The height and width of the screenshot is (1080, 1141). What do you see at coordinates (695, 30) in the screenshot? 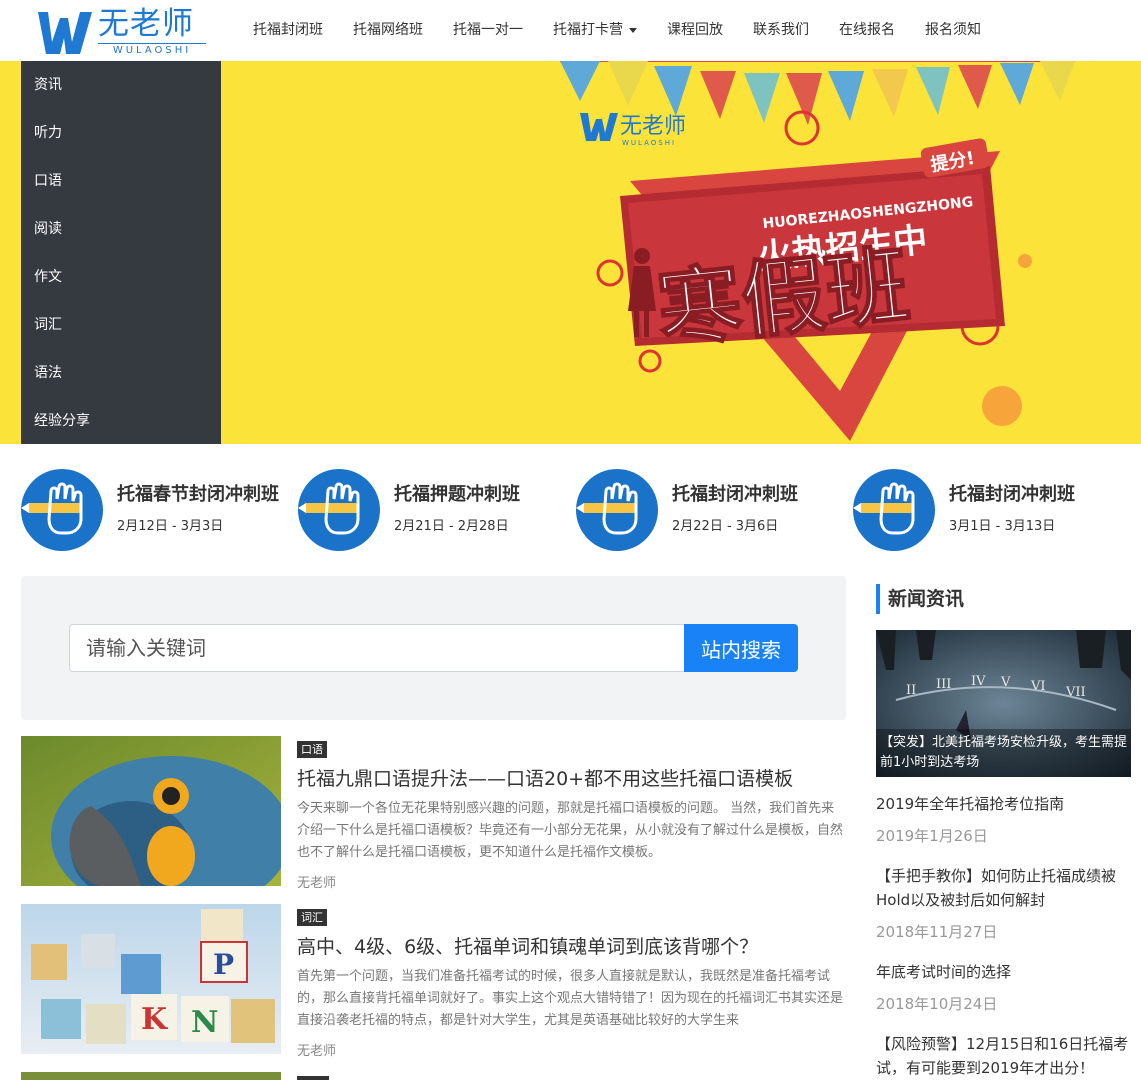
I see `nav-item-replay: 课程回放` at bounding box center [695, 30].